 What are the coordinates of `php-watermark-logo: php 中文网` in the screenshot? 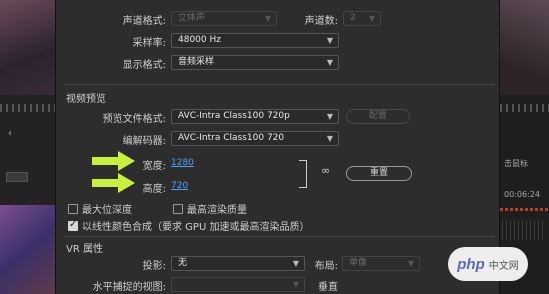 It's located at (488, 264).